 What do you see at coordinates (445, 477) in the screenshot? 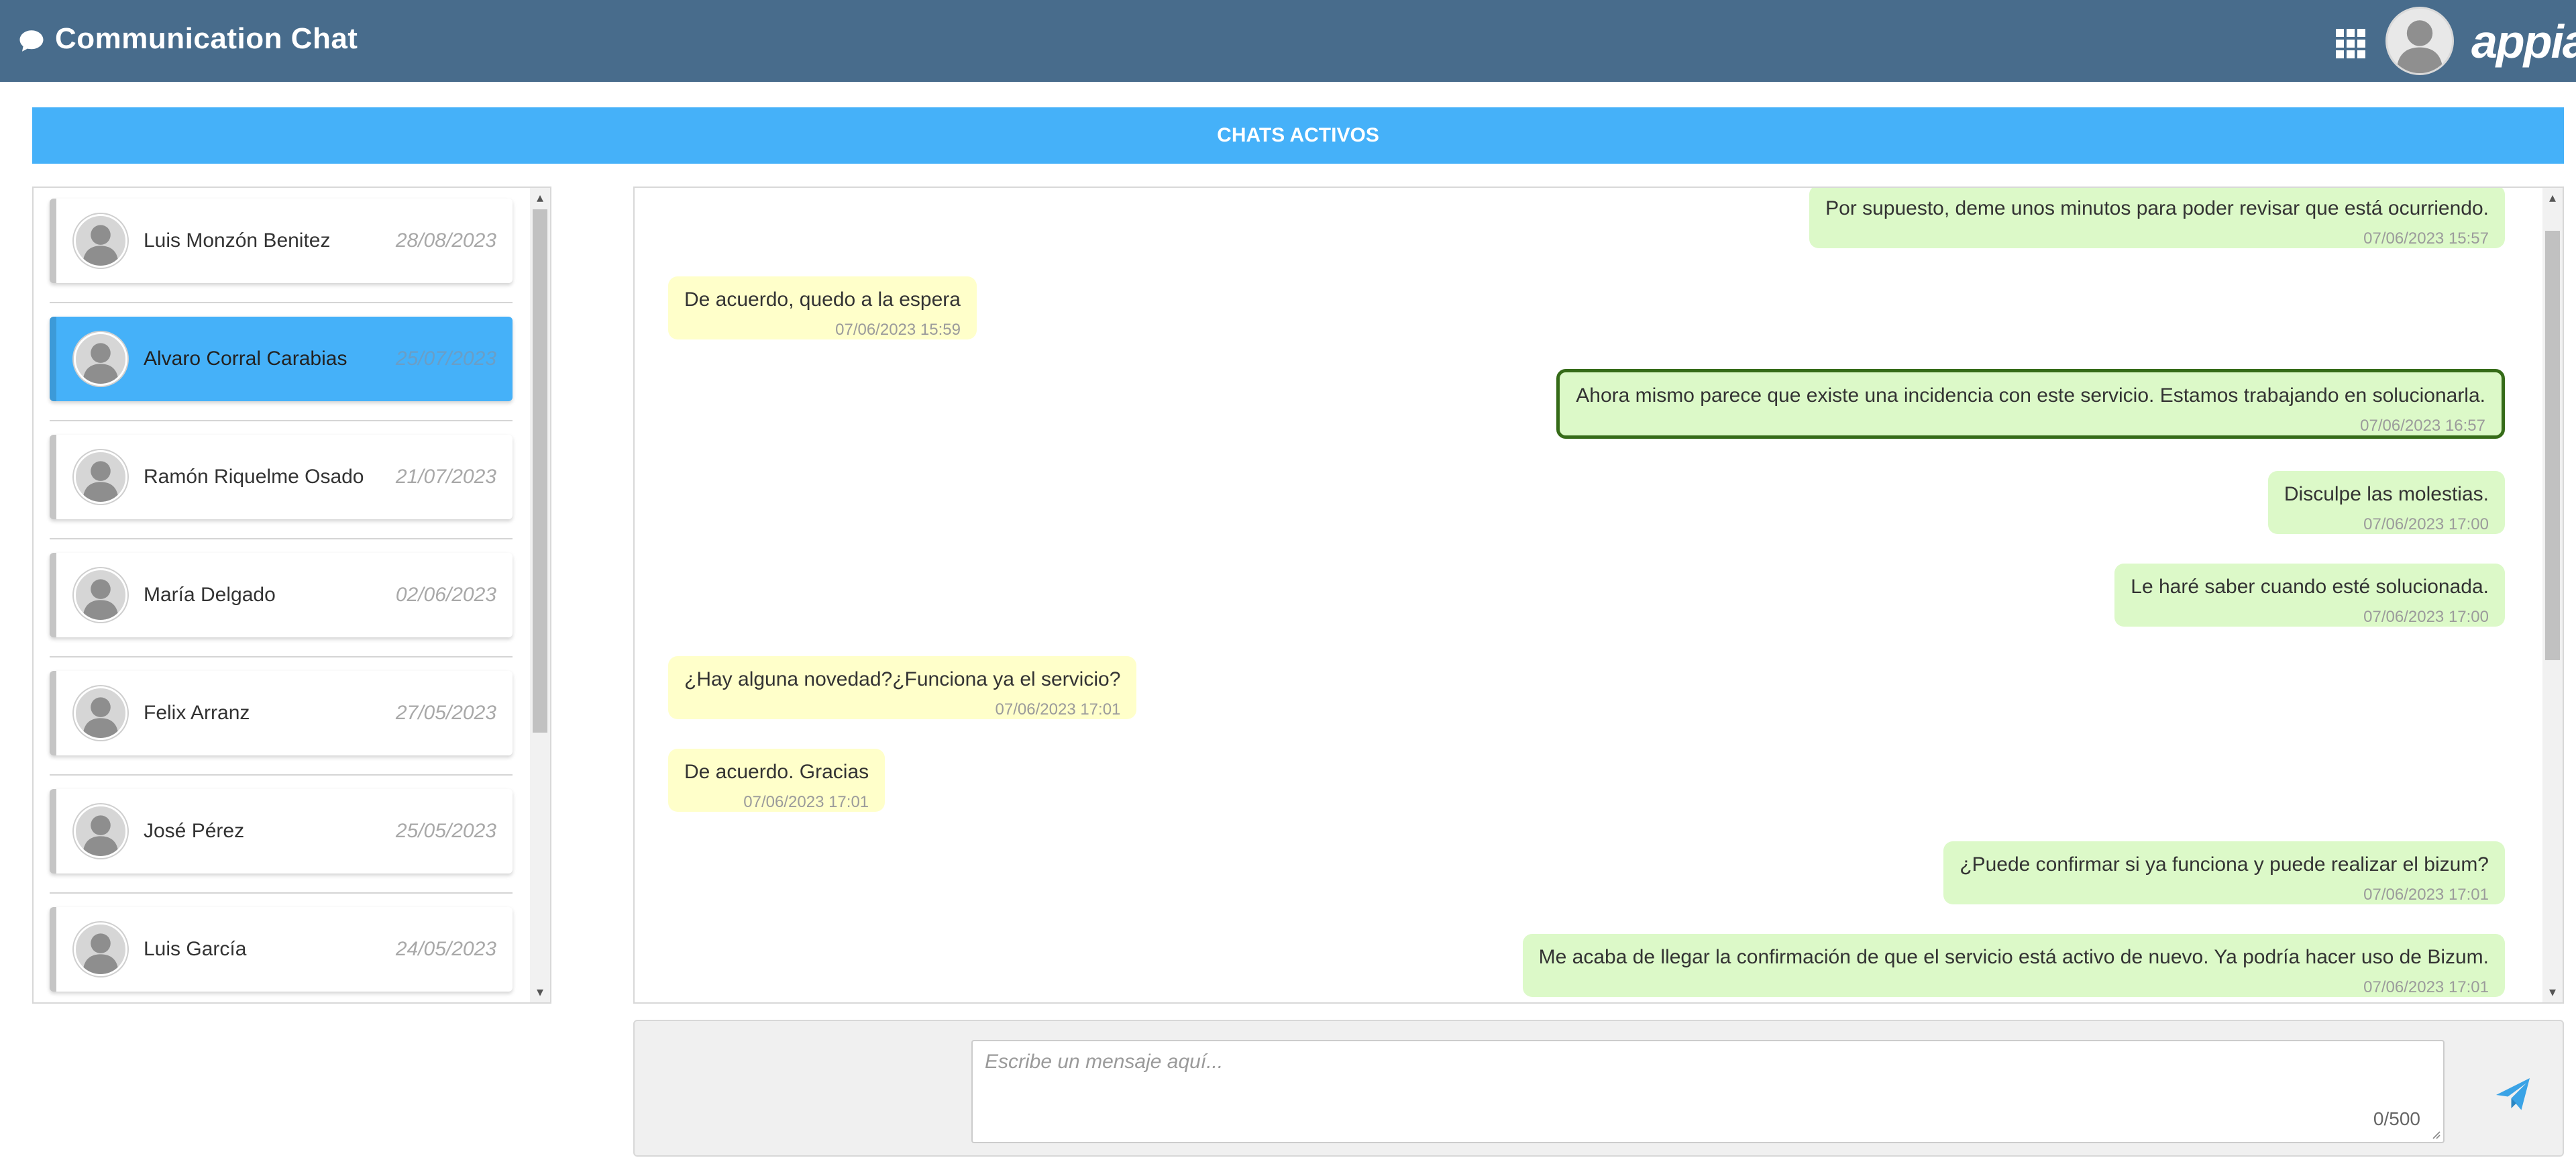
I see `contact-date: 21/07/2023` at bounding box center [445, 477].